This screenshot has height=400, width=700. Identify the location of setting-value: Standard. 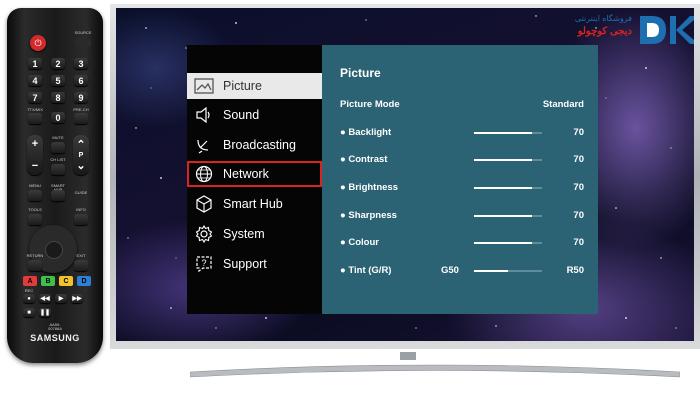
(563, 104).